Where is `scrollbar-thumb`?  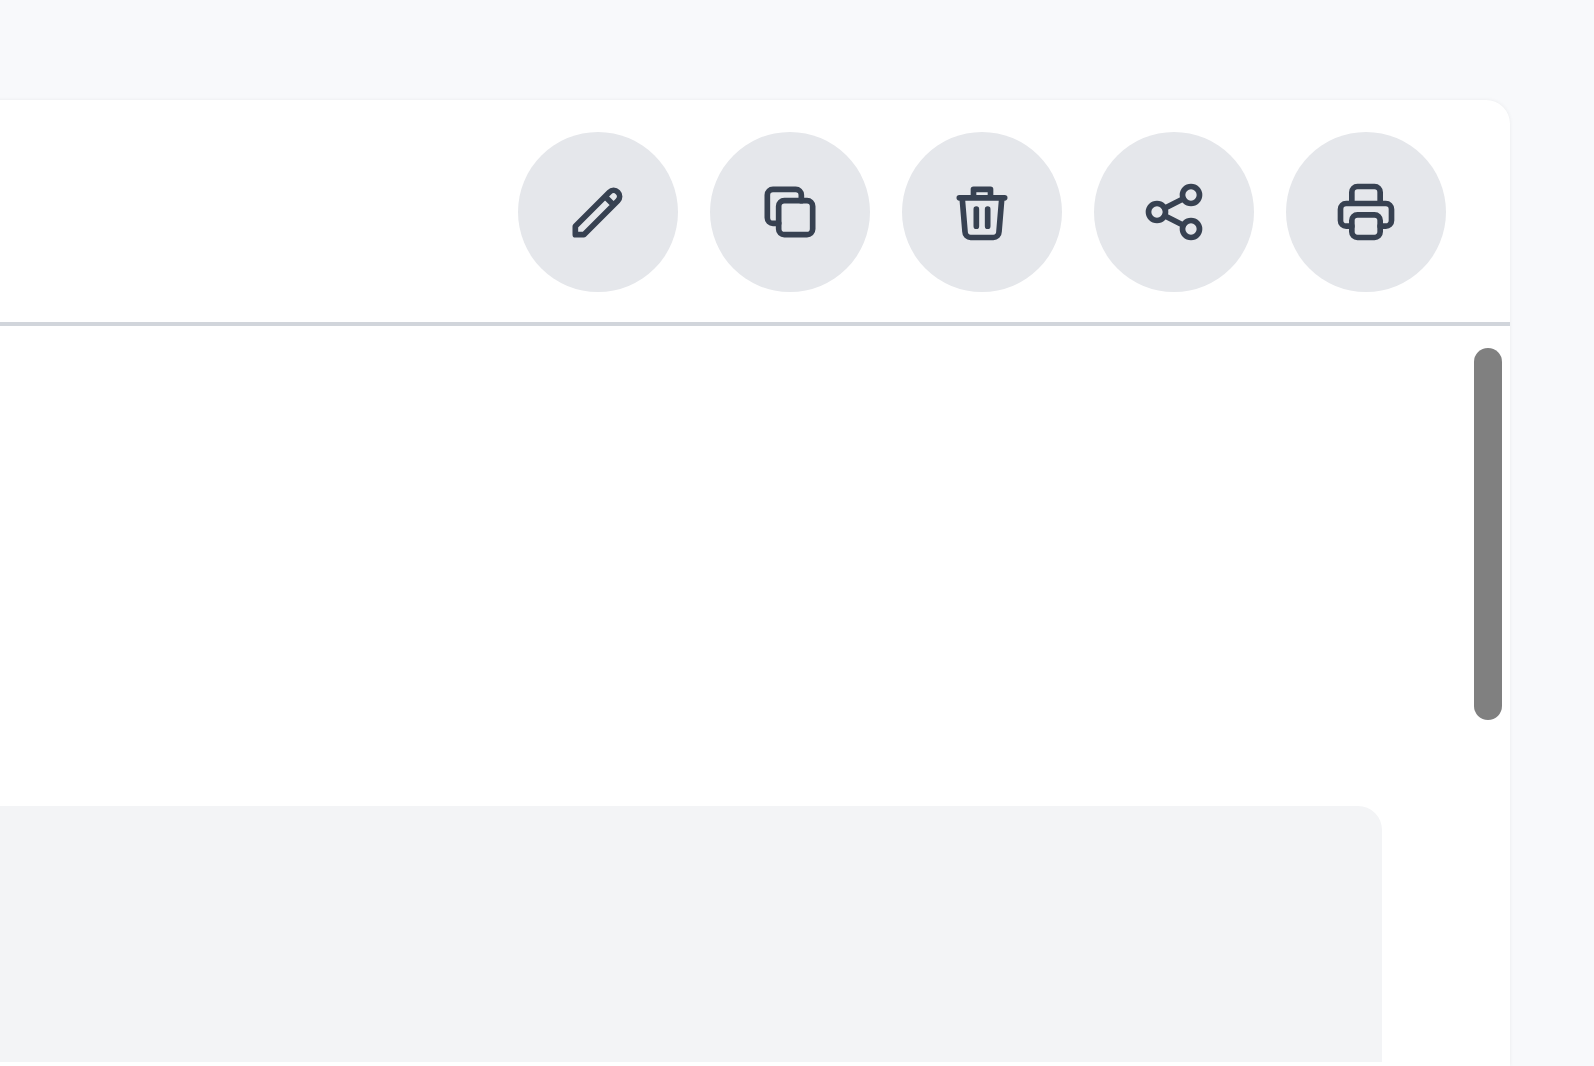 scrollbar-thumb is located at coordinates (1488, 534).